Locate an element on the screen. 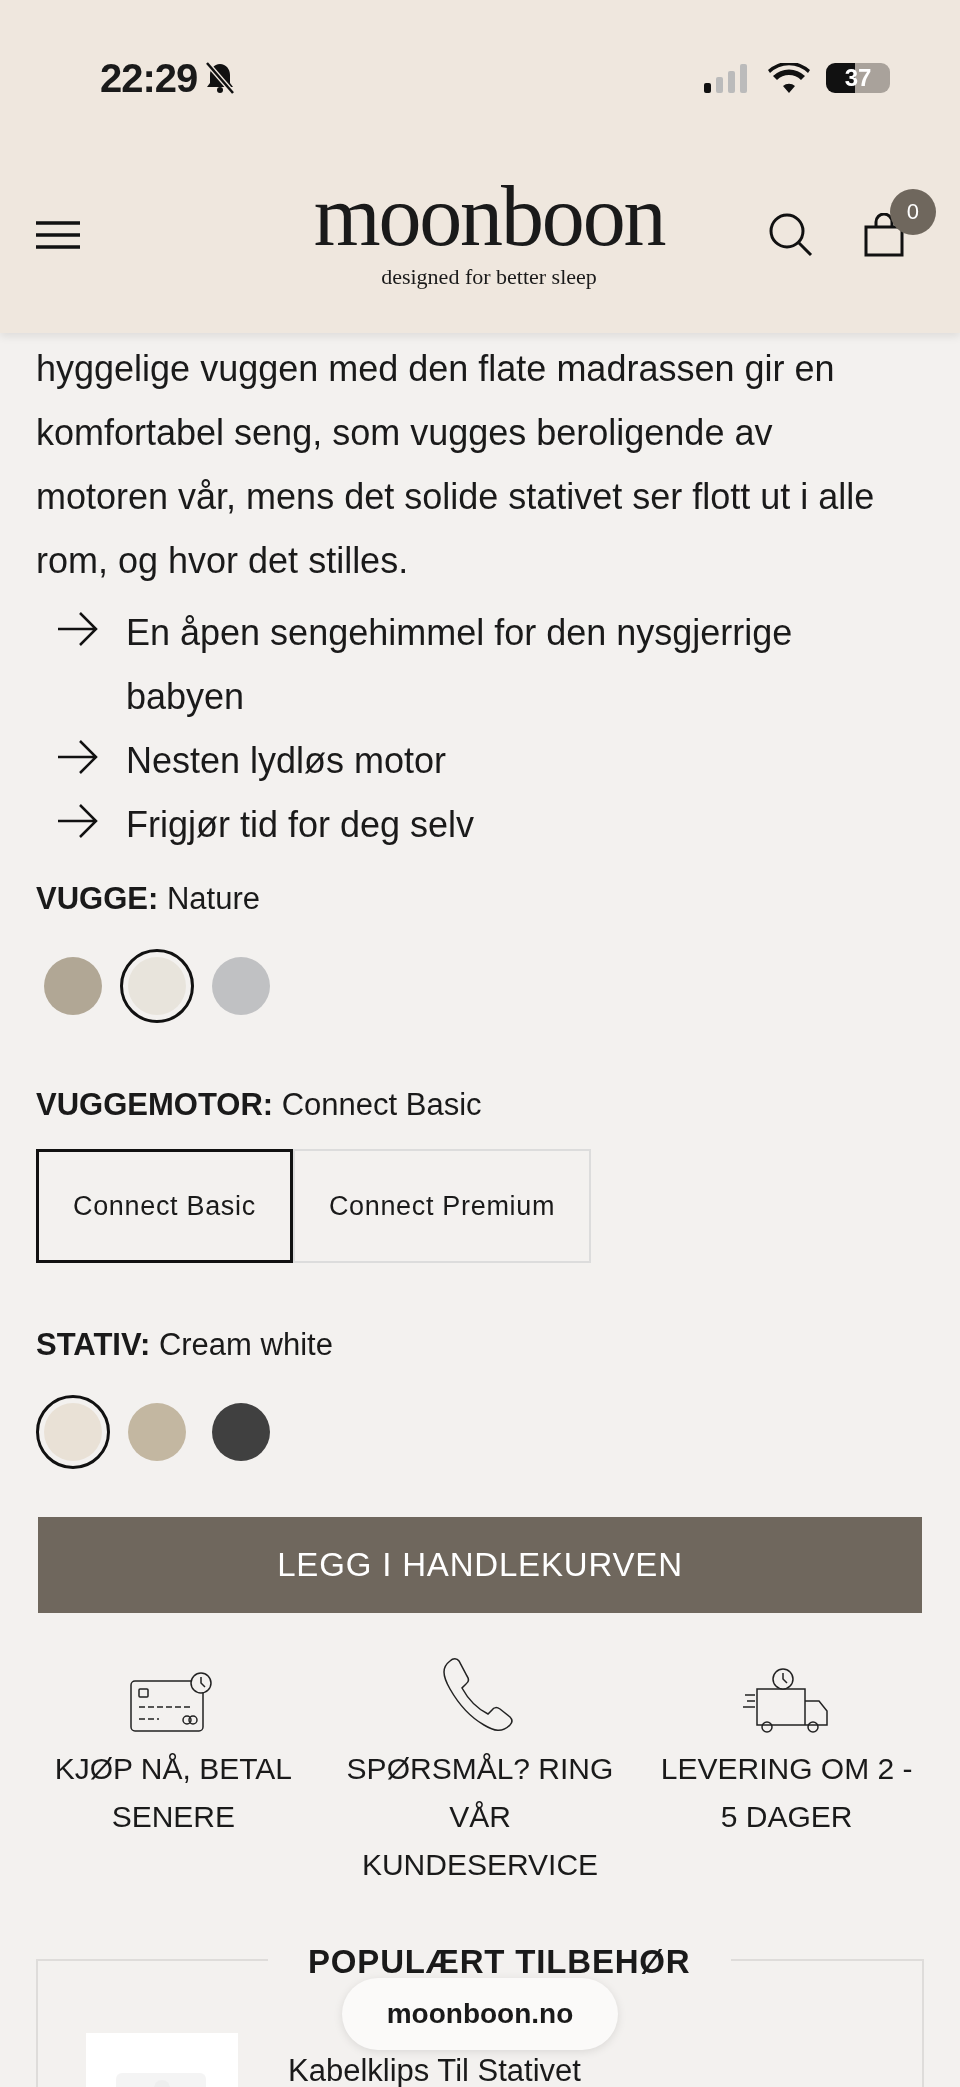 The height and width of the screenshot is (2087, 960). motor-option-button: Connect Premium is located at coordinates (442, 1206).